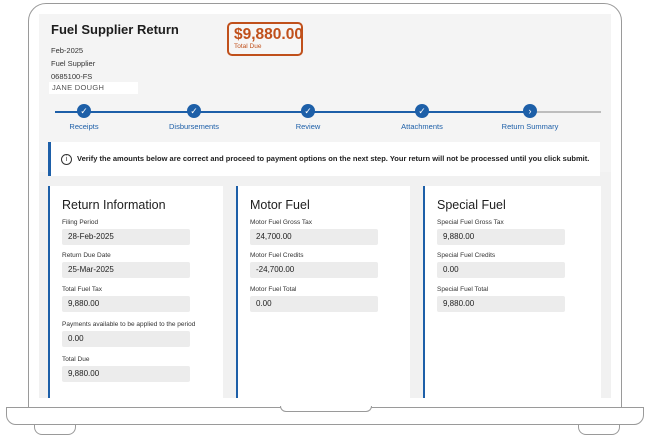  Describe the element at coordinates (470, 222) in the screenshot. I see `special-gross-tax-label: Special Fuel Gross Tax` at that location.